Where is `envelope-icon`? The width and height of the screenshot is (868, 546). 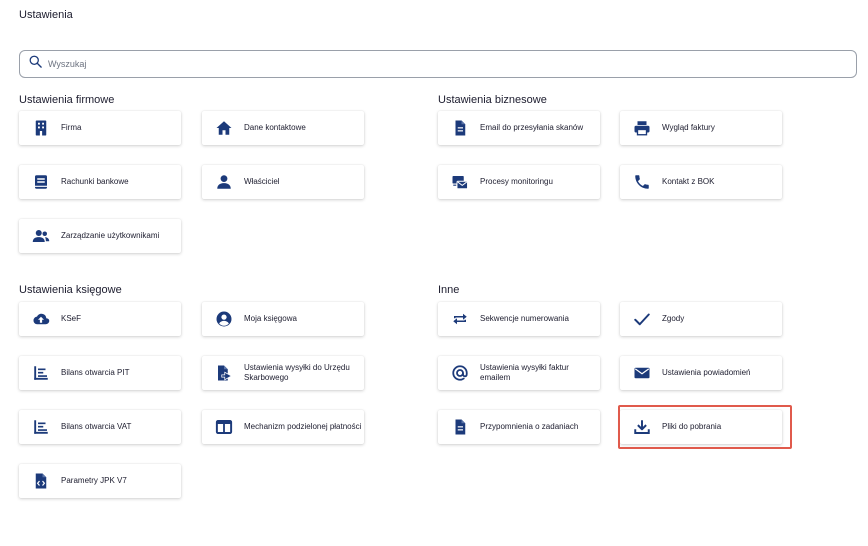
envelope-icon is located at coordinates (642, 373).